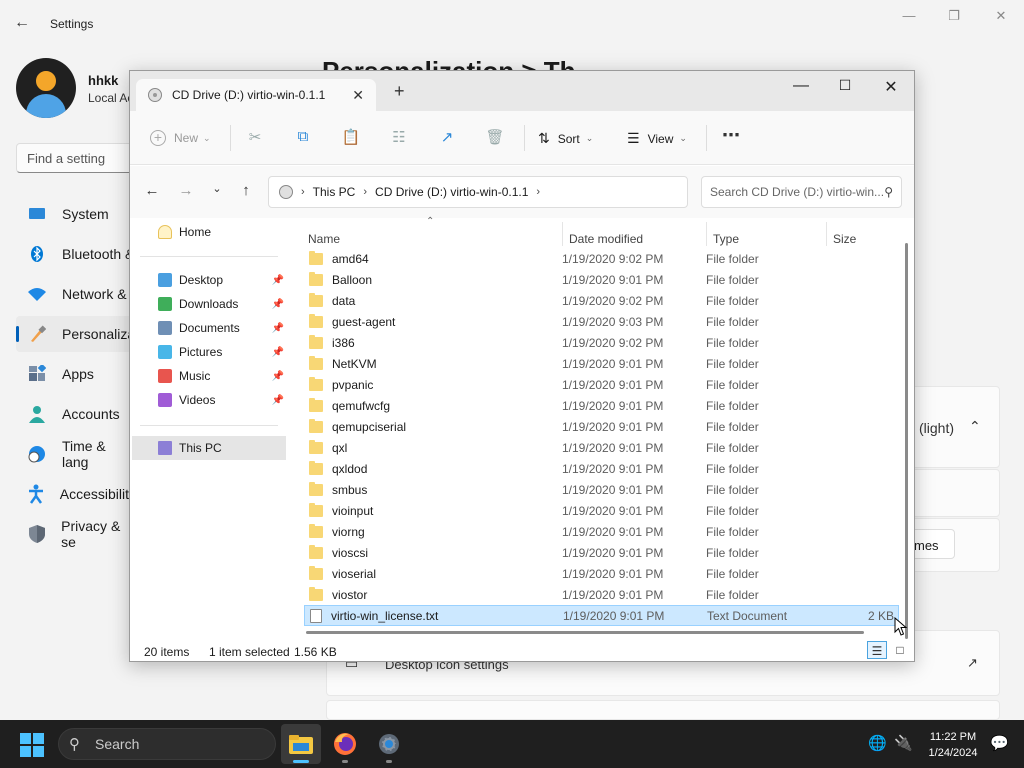 This screenshot has height=768, width=1024. What do you see at coordinates (301, 744) in the screenshot?
I see `file-explorer-taskbar-icon` at bounding box center [301, 744].